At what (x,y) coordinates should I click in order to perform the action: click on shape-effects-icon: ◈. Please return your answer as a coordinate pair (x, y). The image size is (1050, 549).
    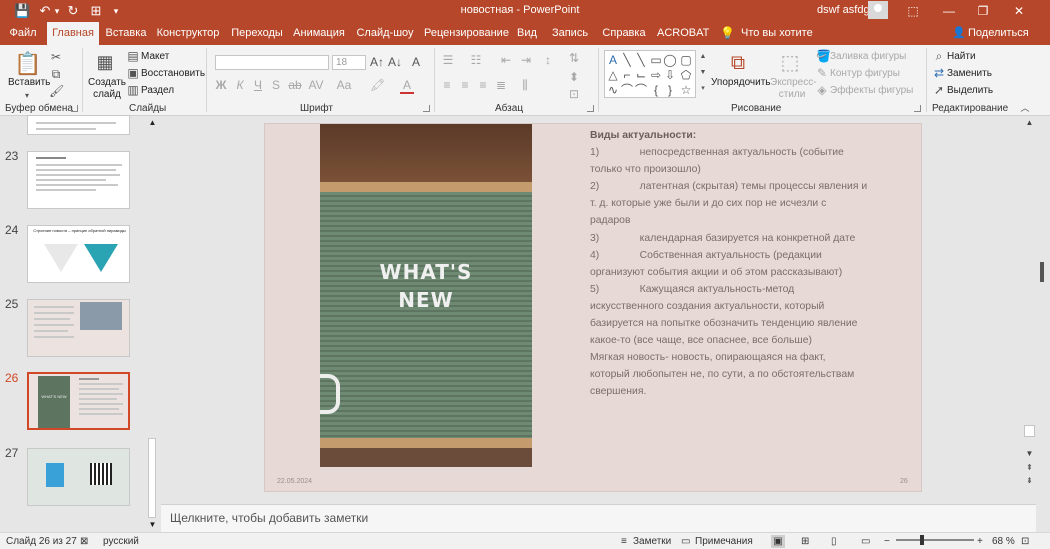
    Looking at the image, I should click on (822, 90).